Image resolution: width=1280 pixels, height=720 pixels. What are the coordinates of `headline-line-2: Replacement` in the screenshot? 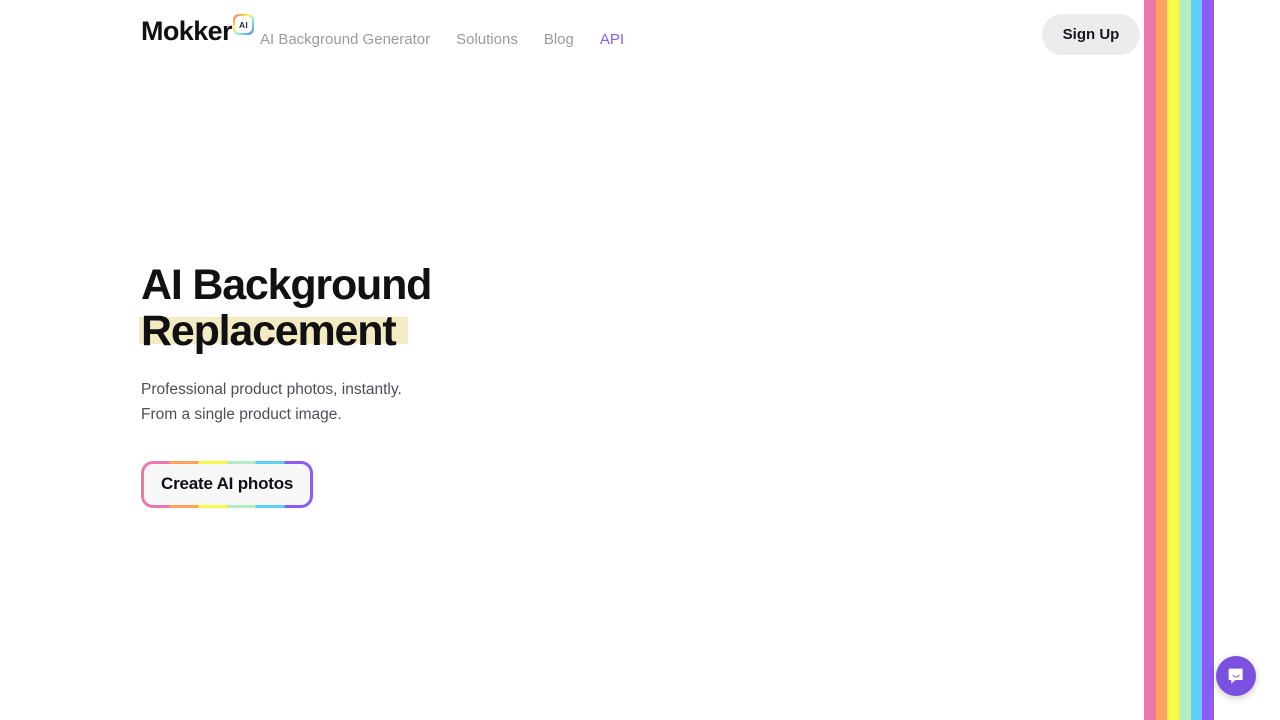 It's located at (269, 331).